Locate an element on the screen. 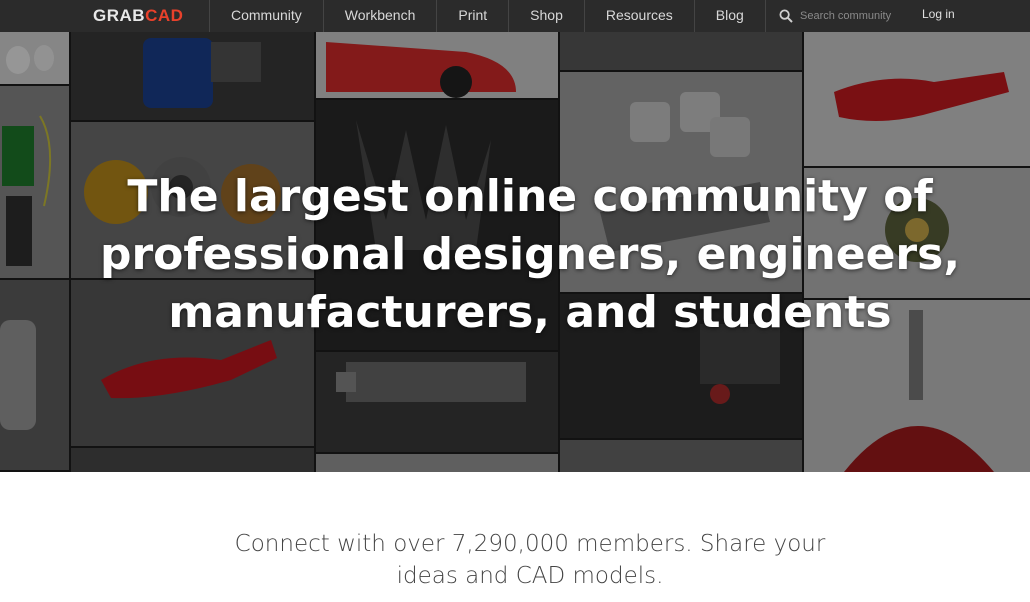 Image resolution: width=1030 pixels, height=602 pixels. nav-item-blog: Blog is located at coordinates (729, 16).